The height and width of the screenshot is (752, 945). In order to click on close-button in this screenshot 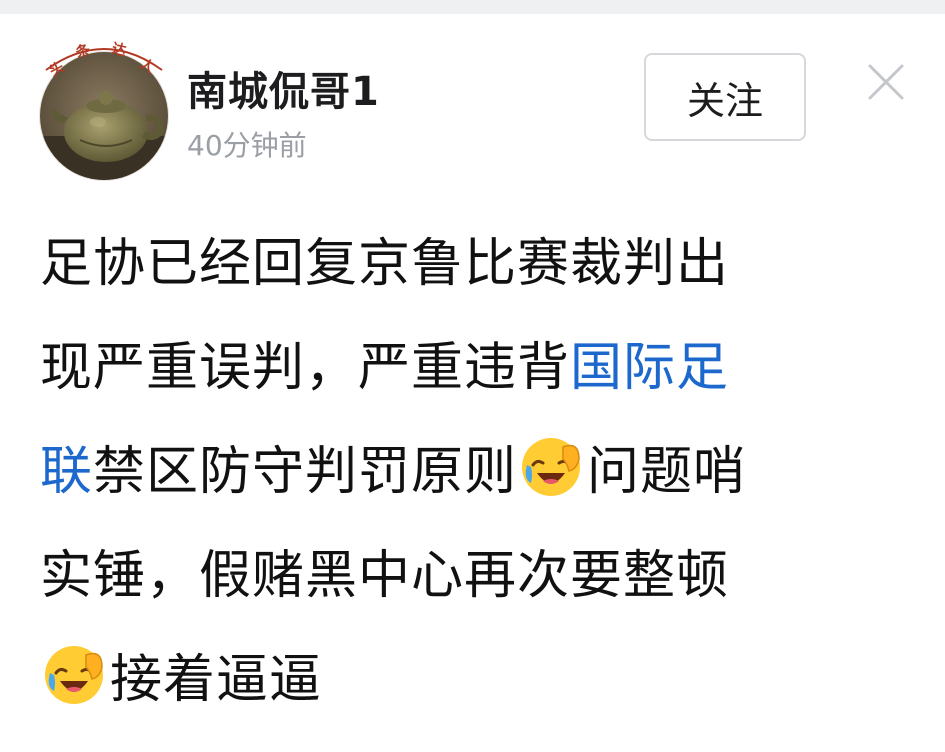, I will do `click(886, 82)`.